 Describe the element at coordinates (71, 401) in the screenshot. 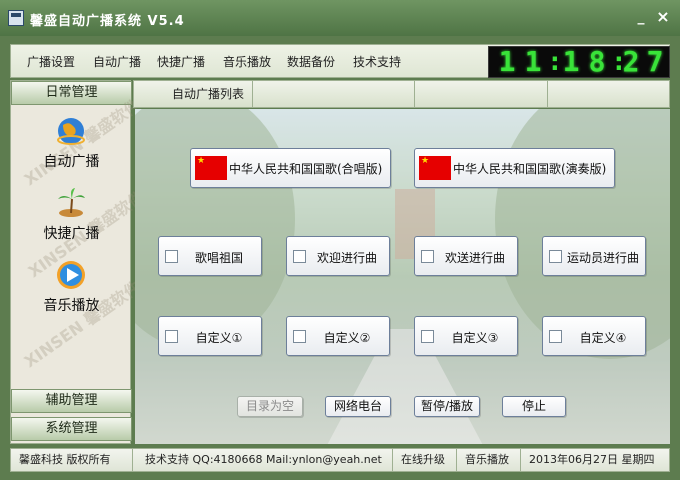

I see `header-aux-management: 辅助管理` at that location.